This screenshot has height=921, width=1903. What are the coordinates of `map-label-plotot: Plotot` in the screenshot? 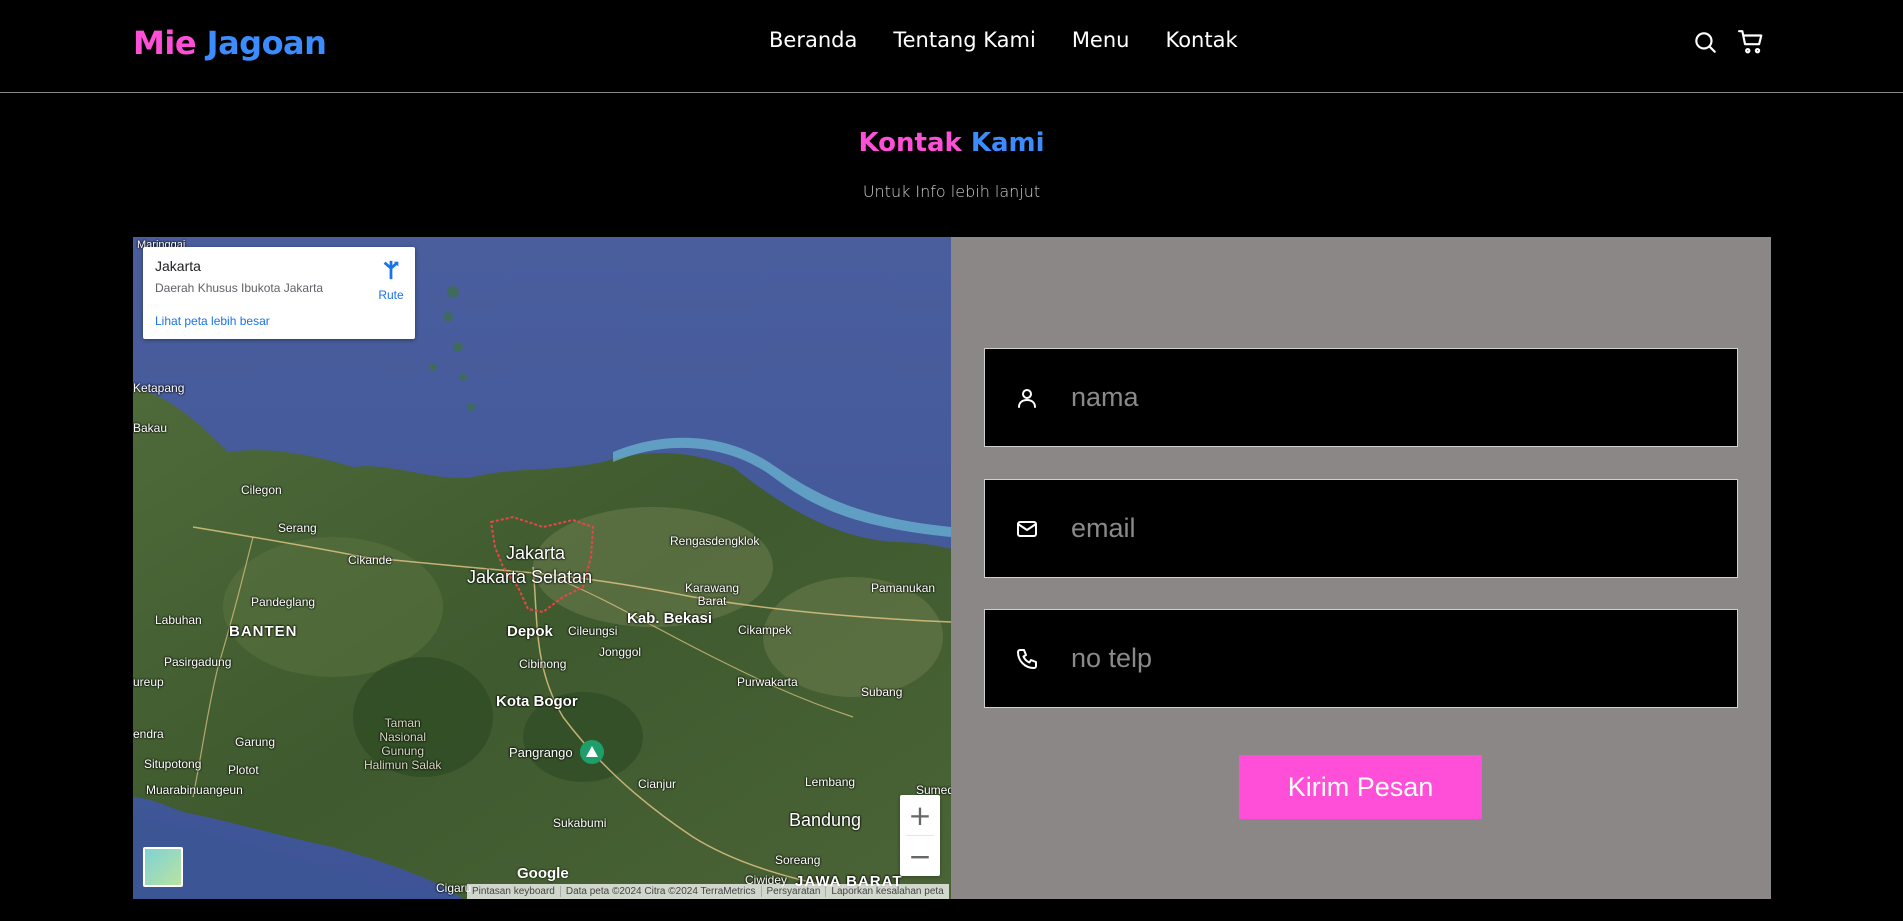 It's located at (243, 770).